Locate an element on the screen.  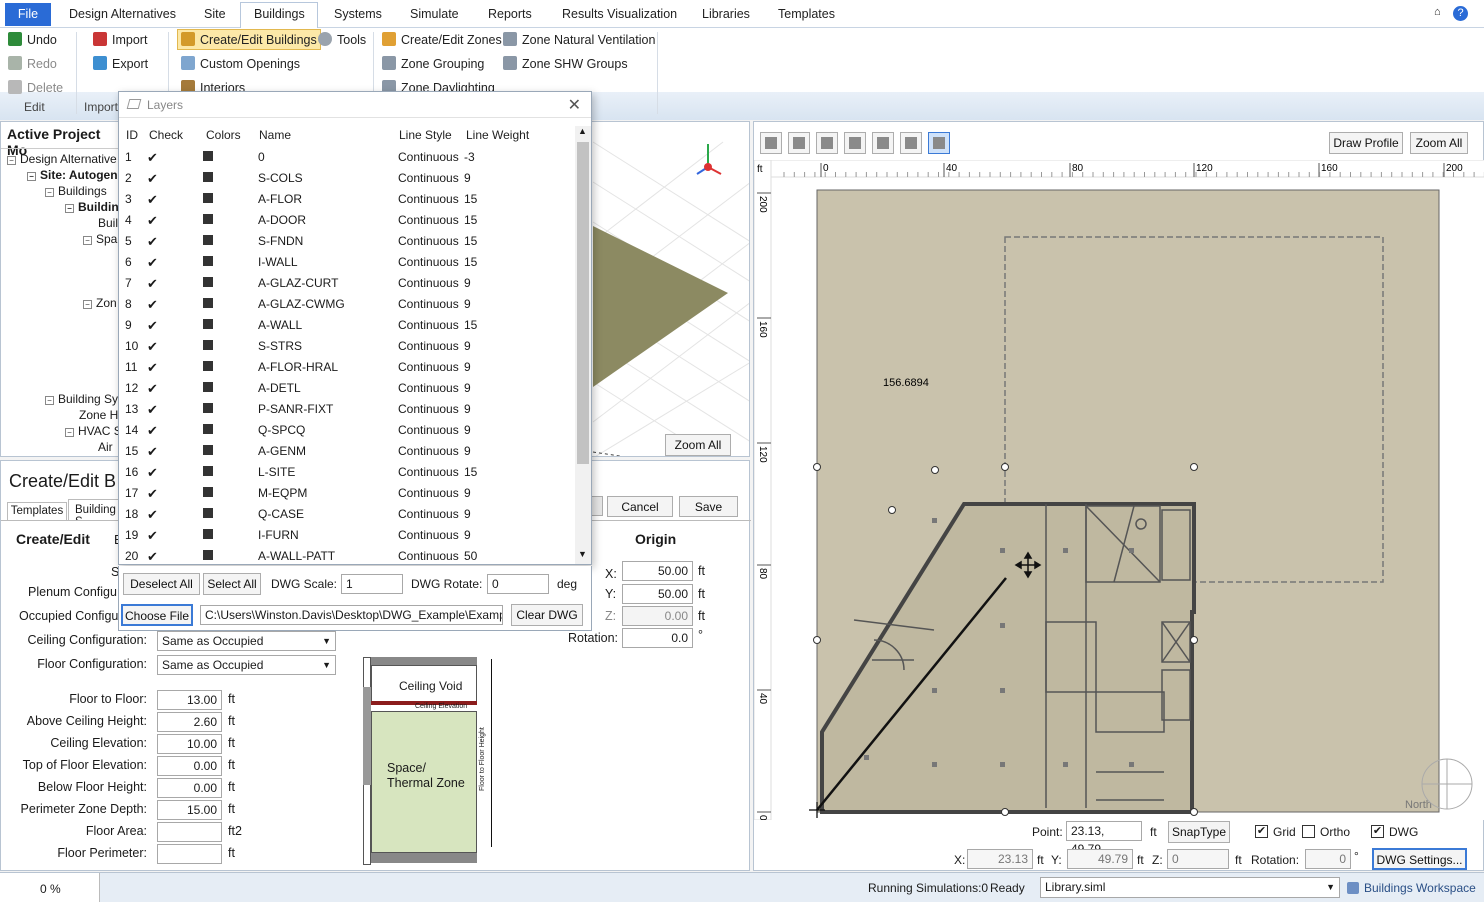
layer-row: 16 ✔ L-SITE Continuous 15 is located at coordinates (347, 472).